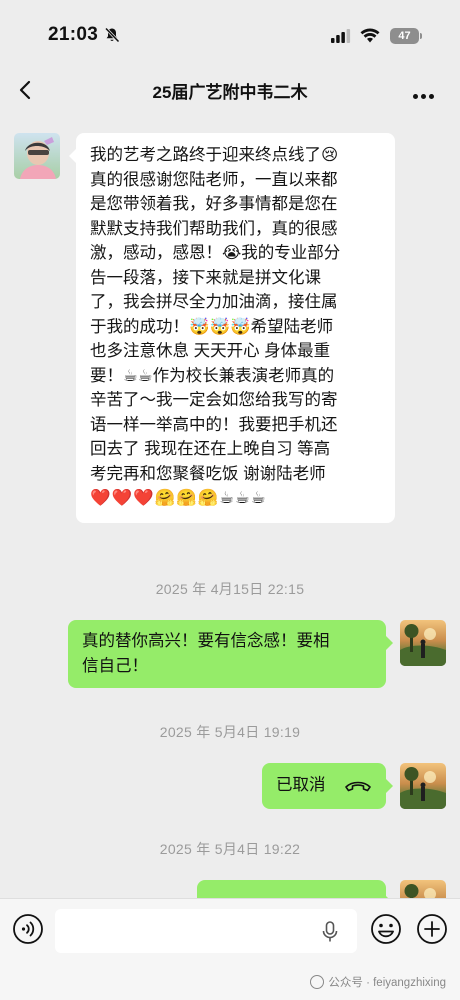 The height and width of the screenshot is (1000, 460). What do you see at coordinates (206, 641) in the screenshot?
I see `message-line: 真的替你高兴！要有信念感！要相` at bounding box center [206, 641].